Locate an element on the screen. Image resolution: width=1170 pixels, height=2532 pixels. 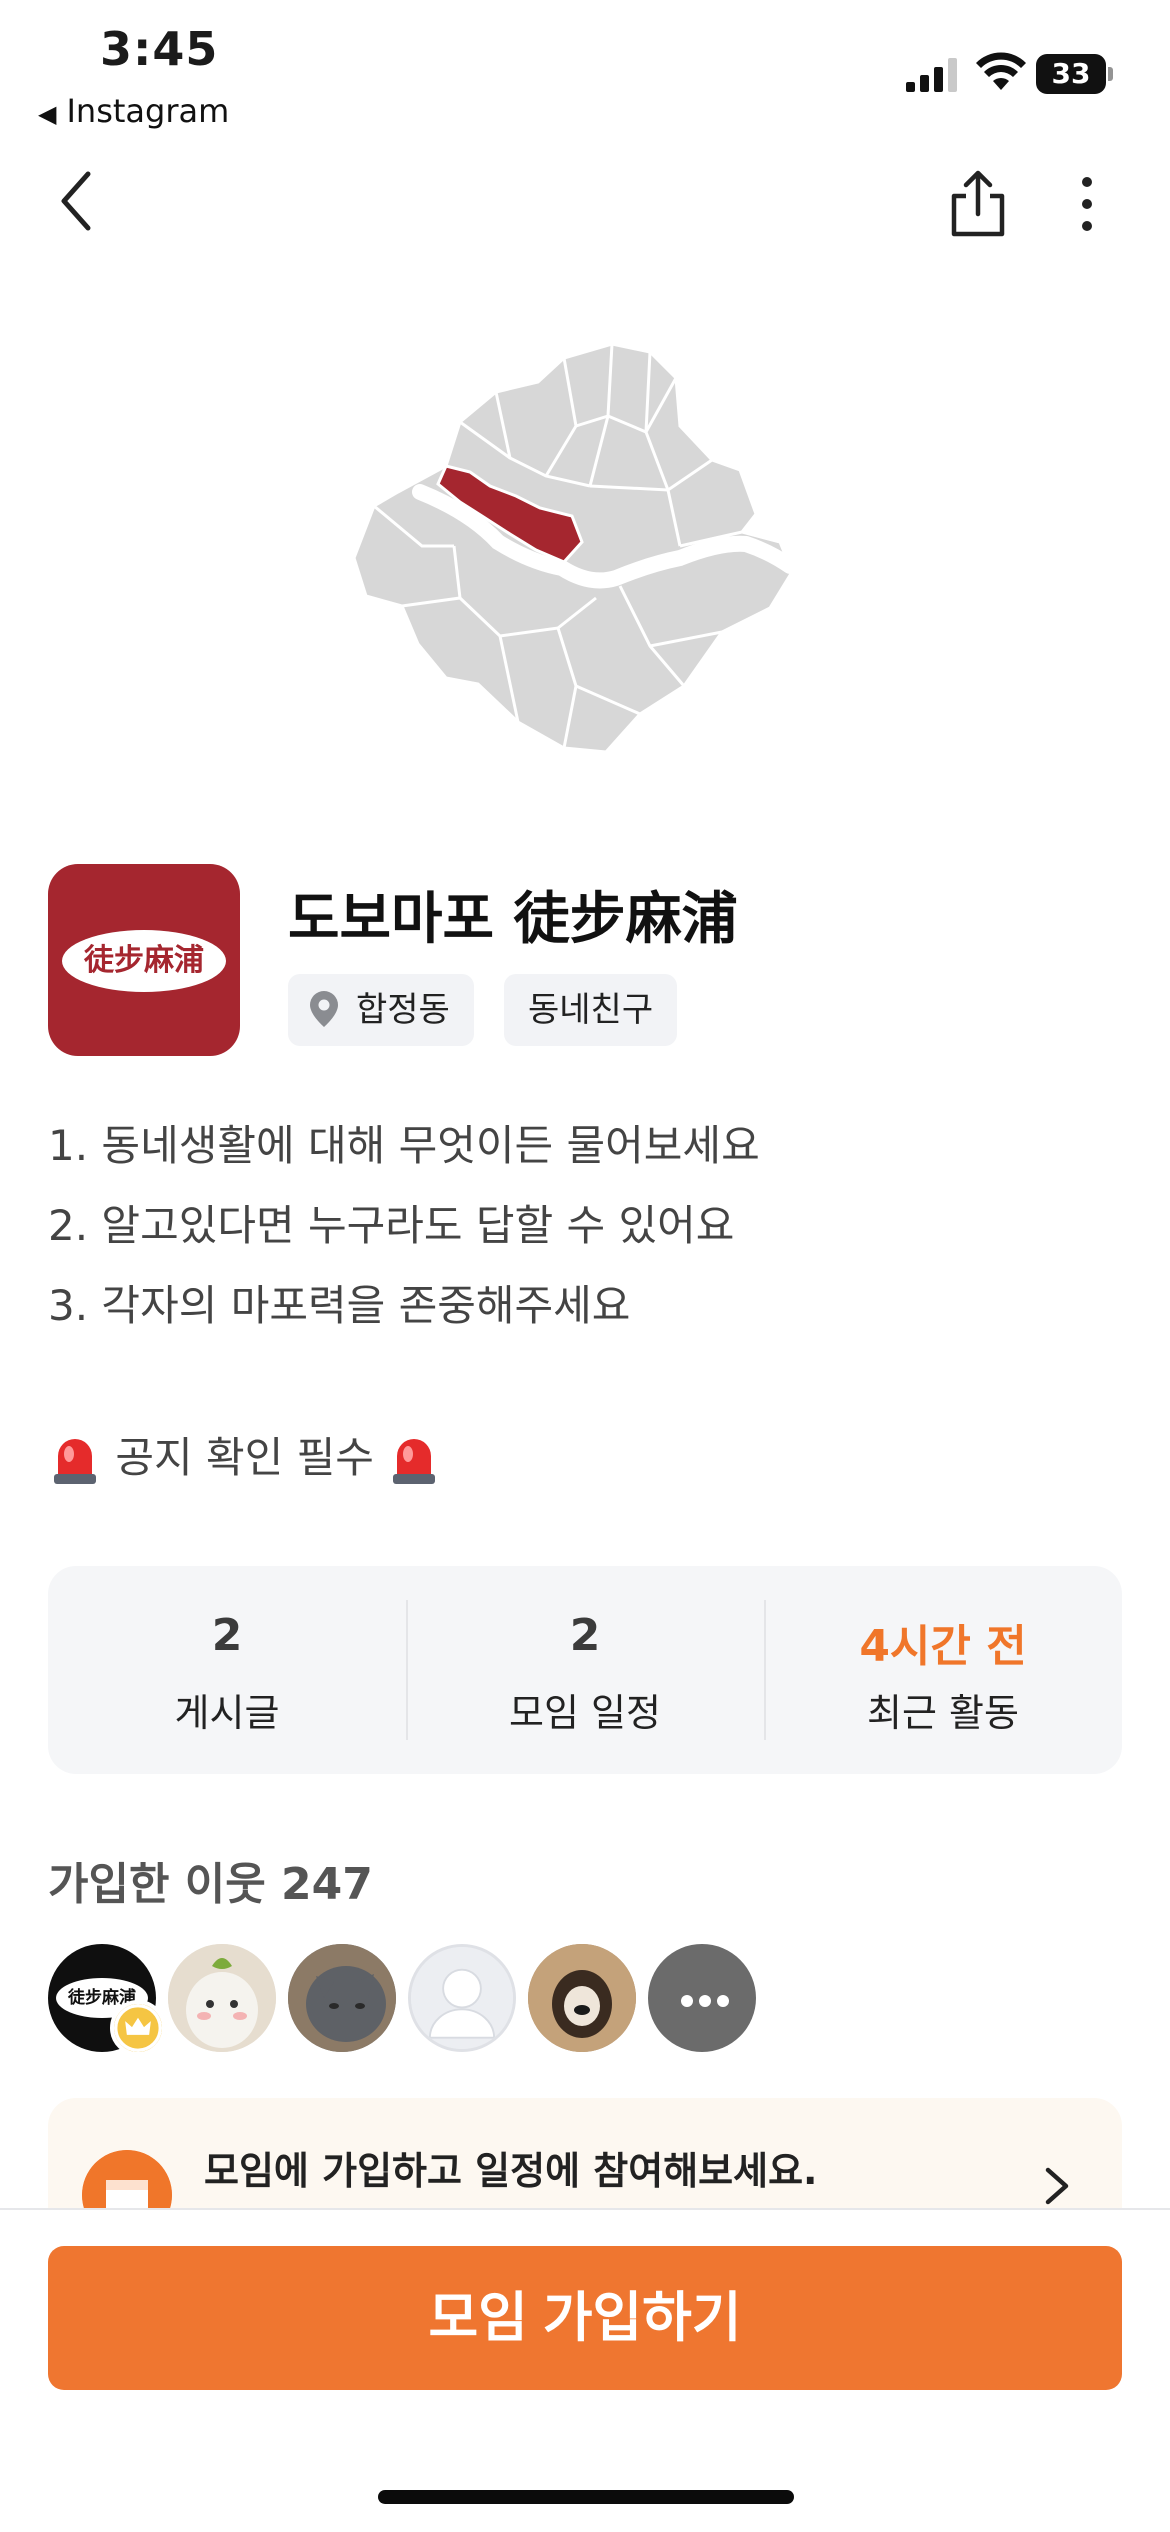
wifi-icon is located at coordinates (1001, 71).